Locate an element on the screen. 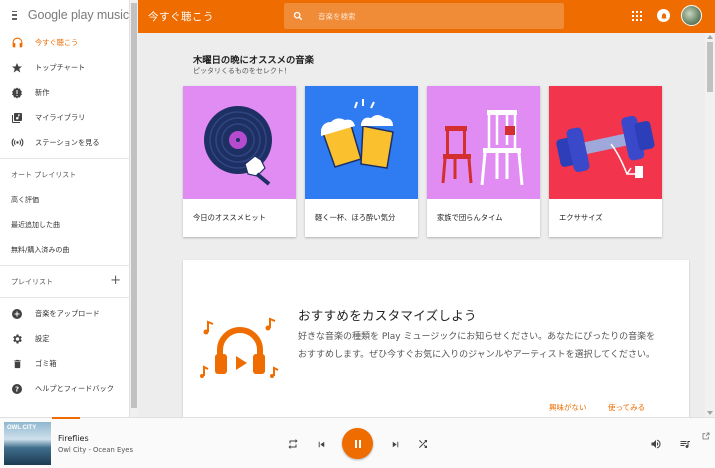 The height and width of the screenshot is (468, 715). main-scrollbar-thumb is located at coordinates (710, 67).